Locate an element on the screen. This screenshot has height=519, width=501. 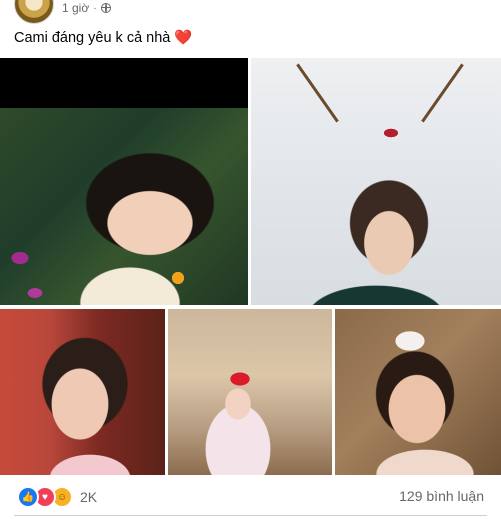
post-meta: 1 giờ · is located at coordinates (86, 8).